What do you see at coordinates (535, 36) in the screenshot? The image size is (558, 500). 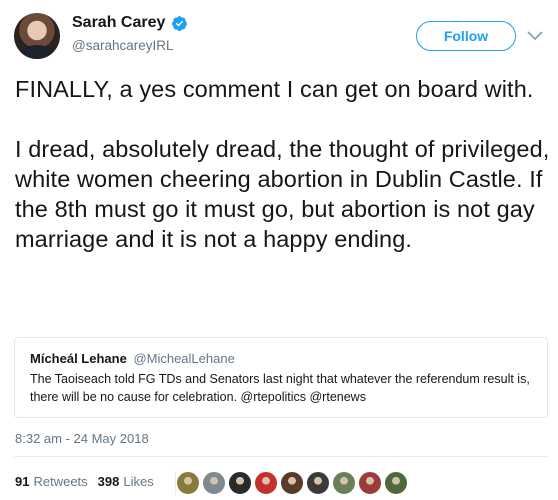 I see `chevron-down-icon` at bounding box center [535, 36].